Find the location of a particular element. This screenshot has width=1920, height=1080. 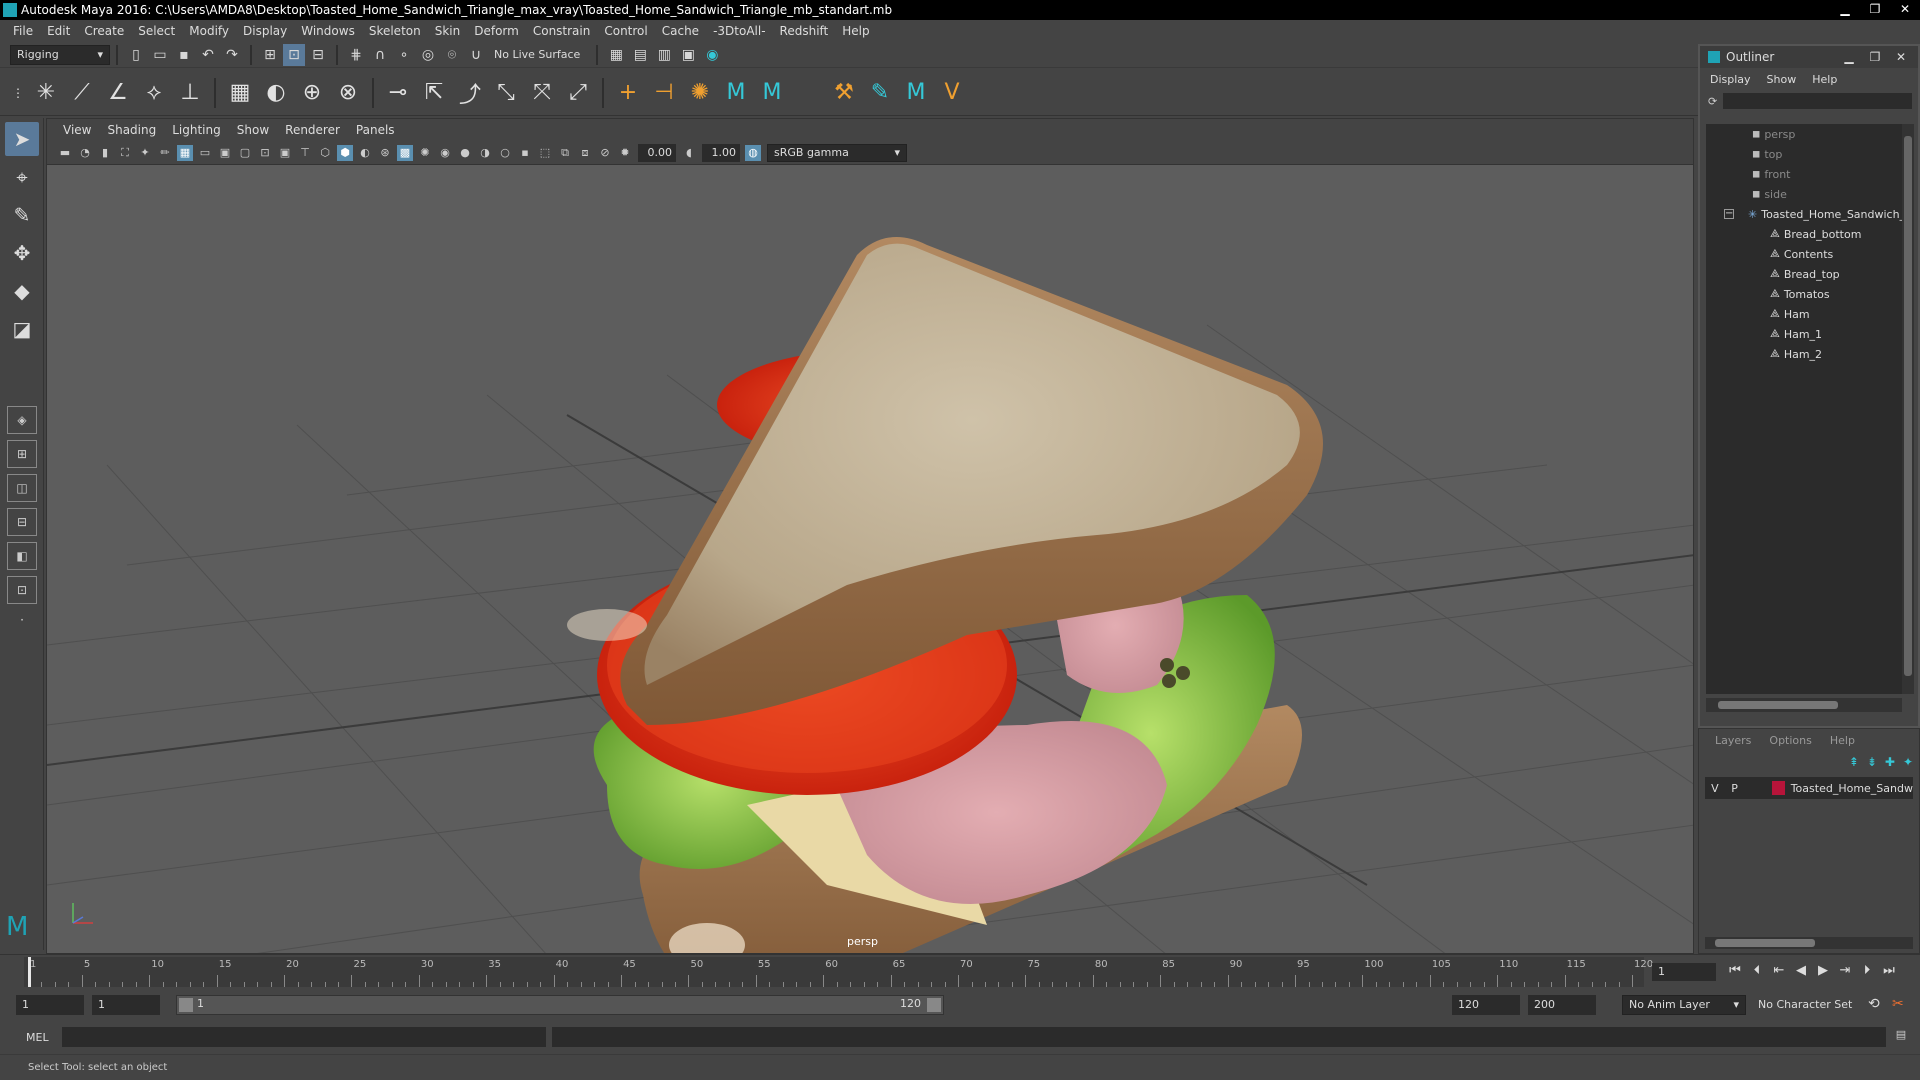

cluster-icon: ⊗ is located at coordinates (348, 93).